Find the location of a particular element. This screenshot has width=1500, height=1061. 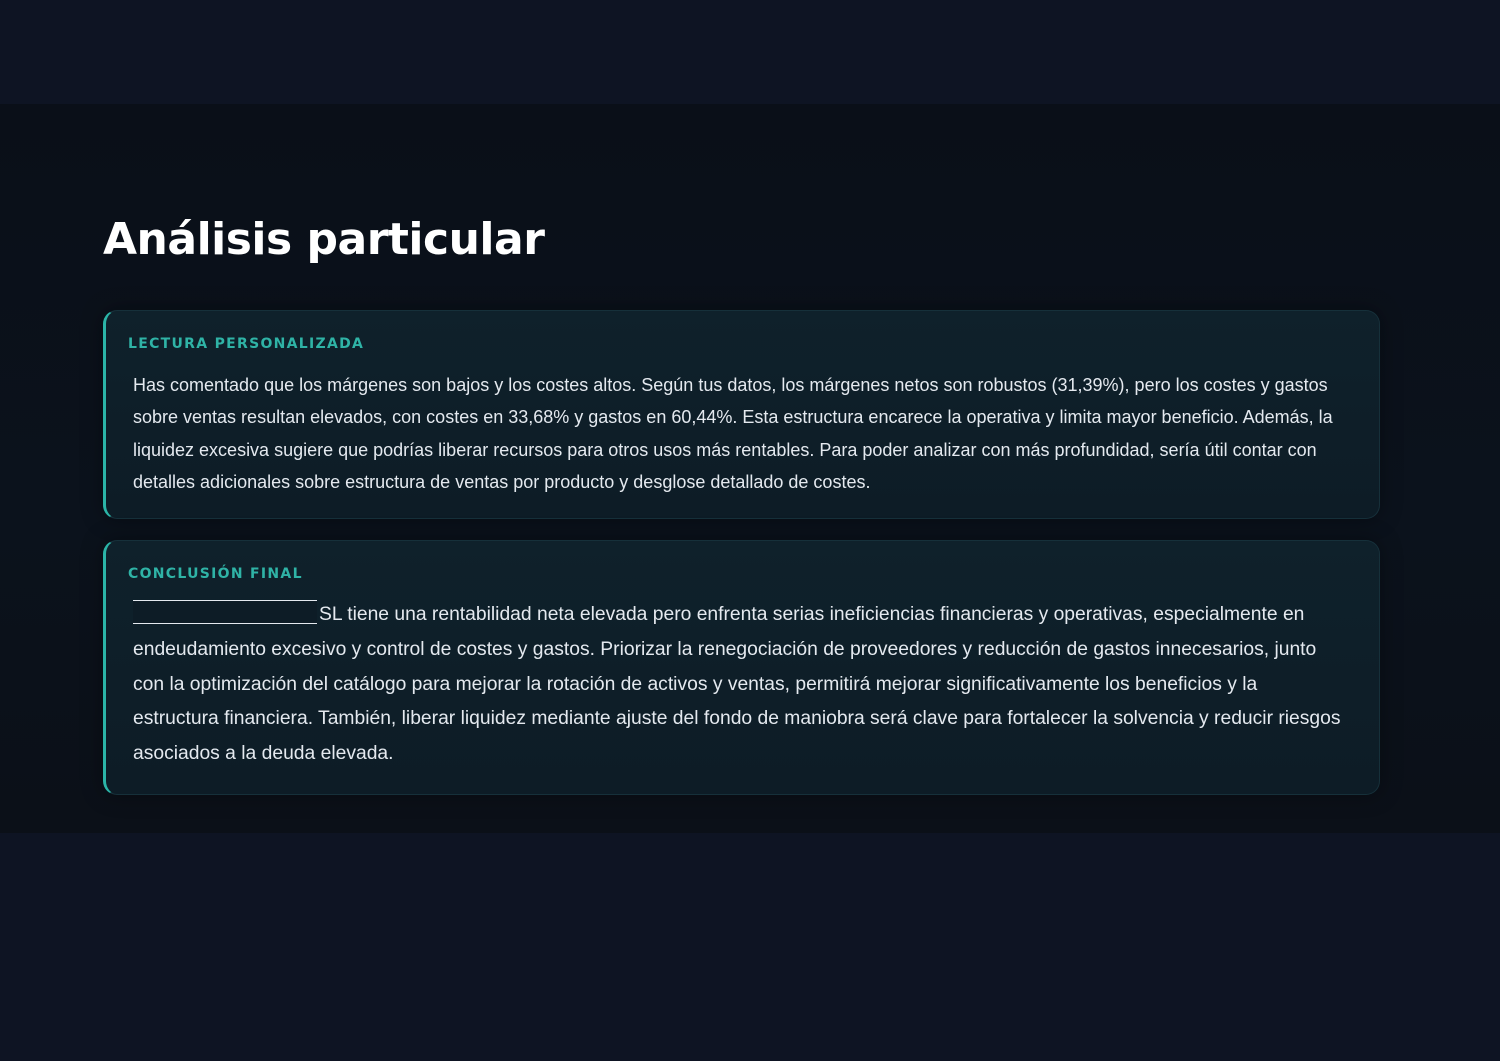

final-conclusion-label: CONCLUSIÓN FINAL is located at coordinates (215, 574).